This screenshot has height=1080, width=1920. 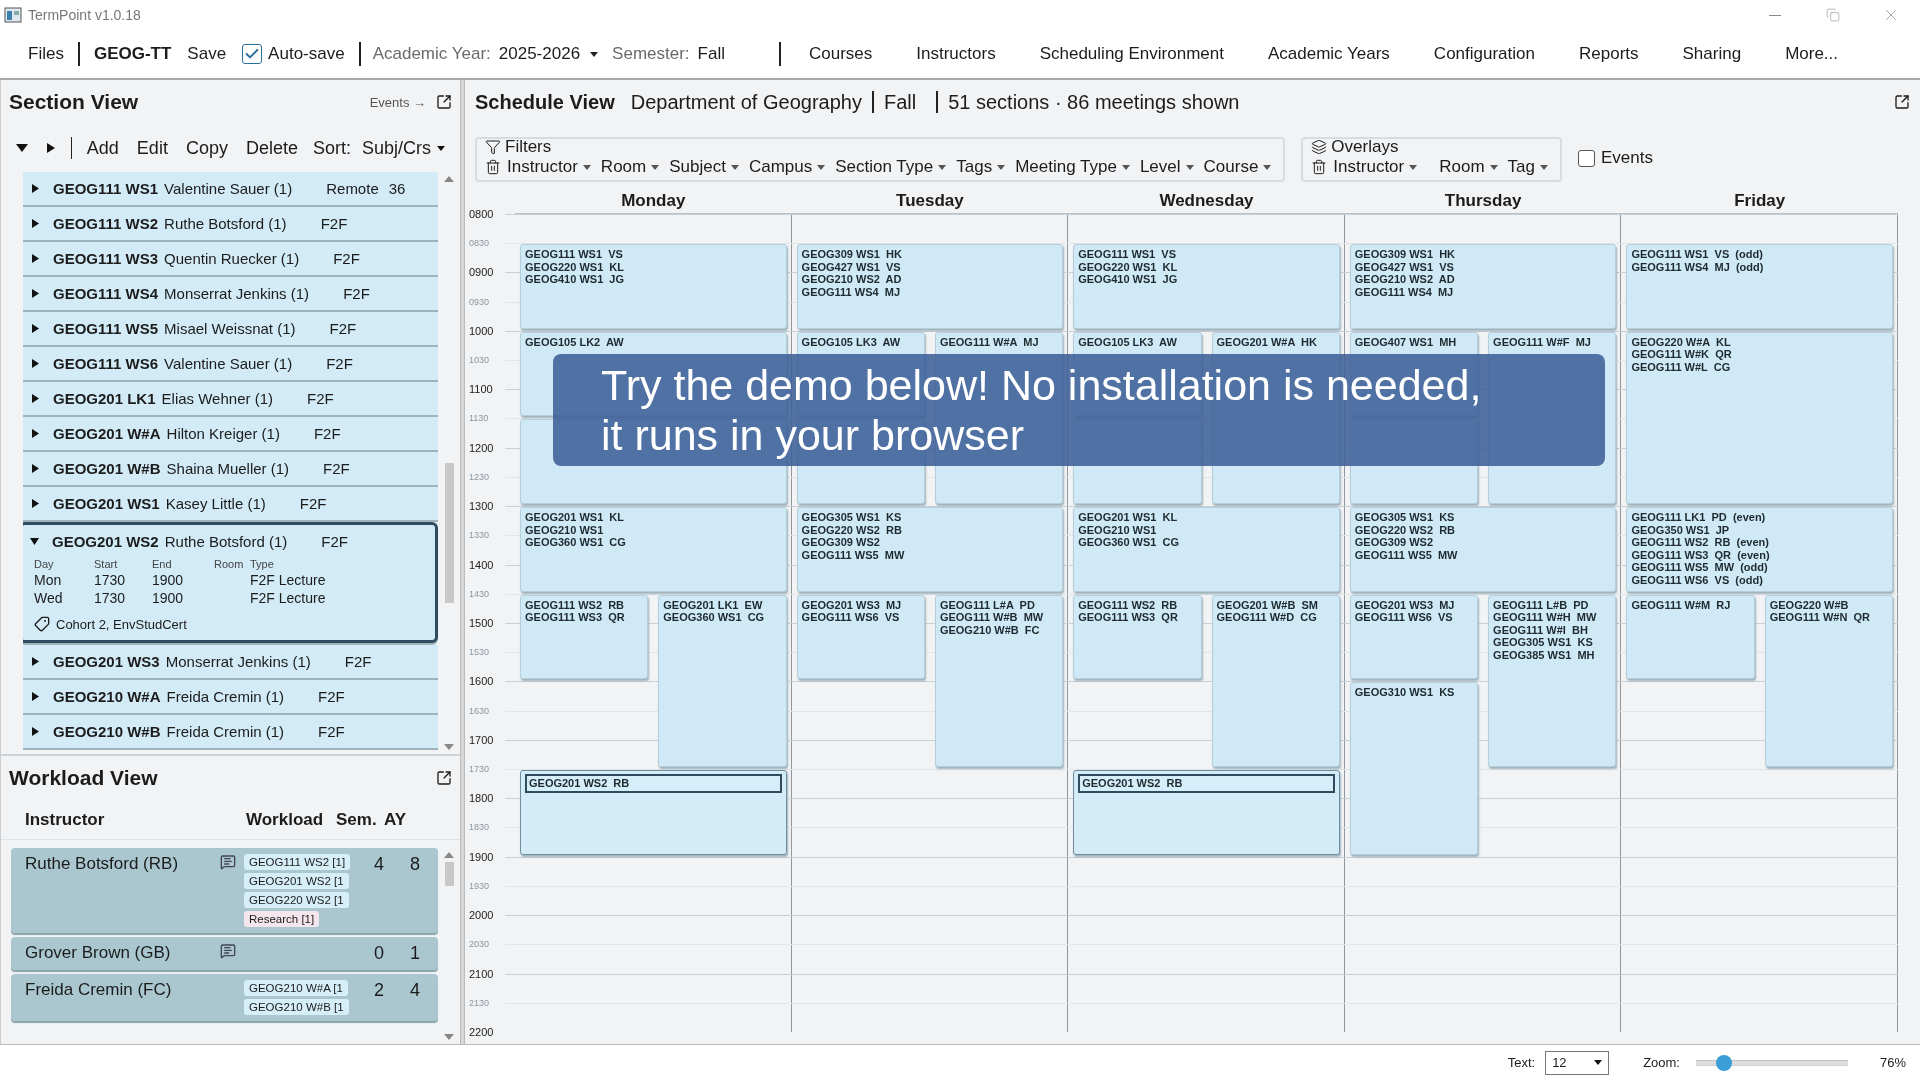 What do you see at coordinates (230, 433) in the screenshot?
I see `section-row: GEOG201 W#A Hilton Kreiger (1) F2F` at bounding box center [230, 433].